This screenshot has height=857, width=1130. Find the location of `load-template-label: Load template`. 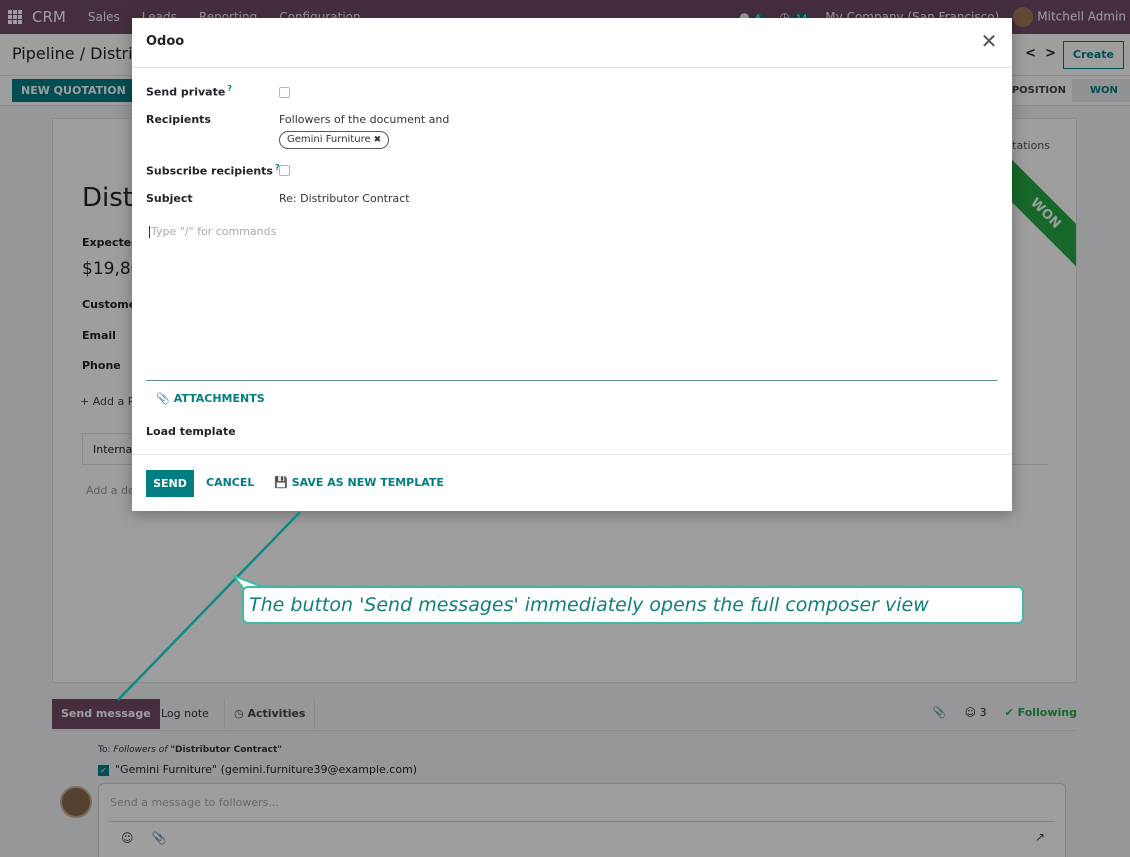

load-template-label: Load template is located at coordinates (191, 431).